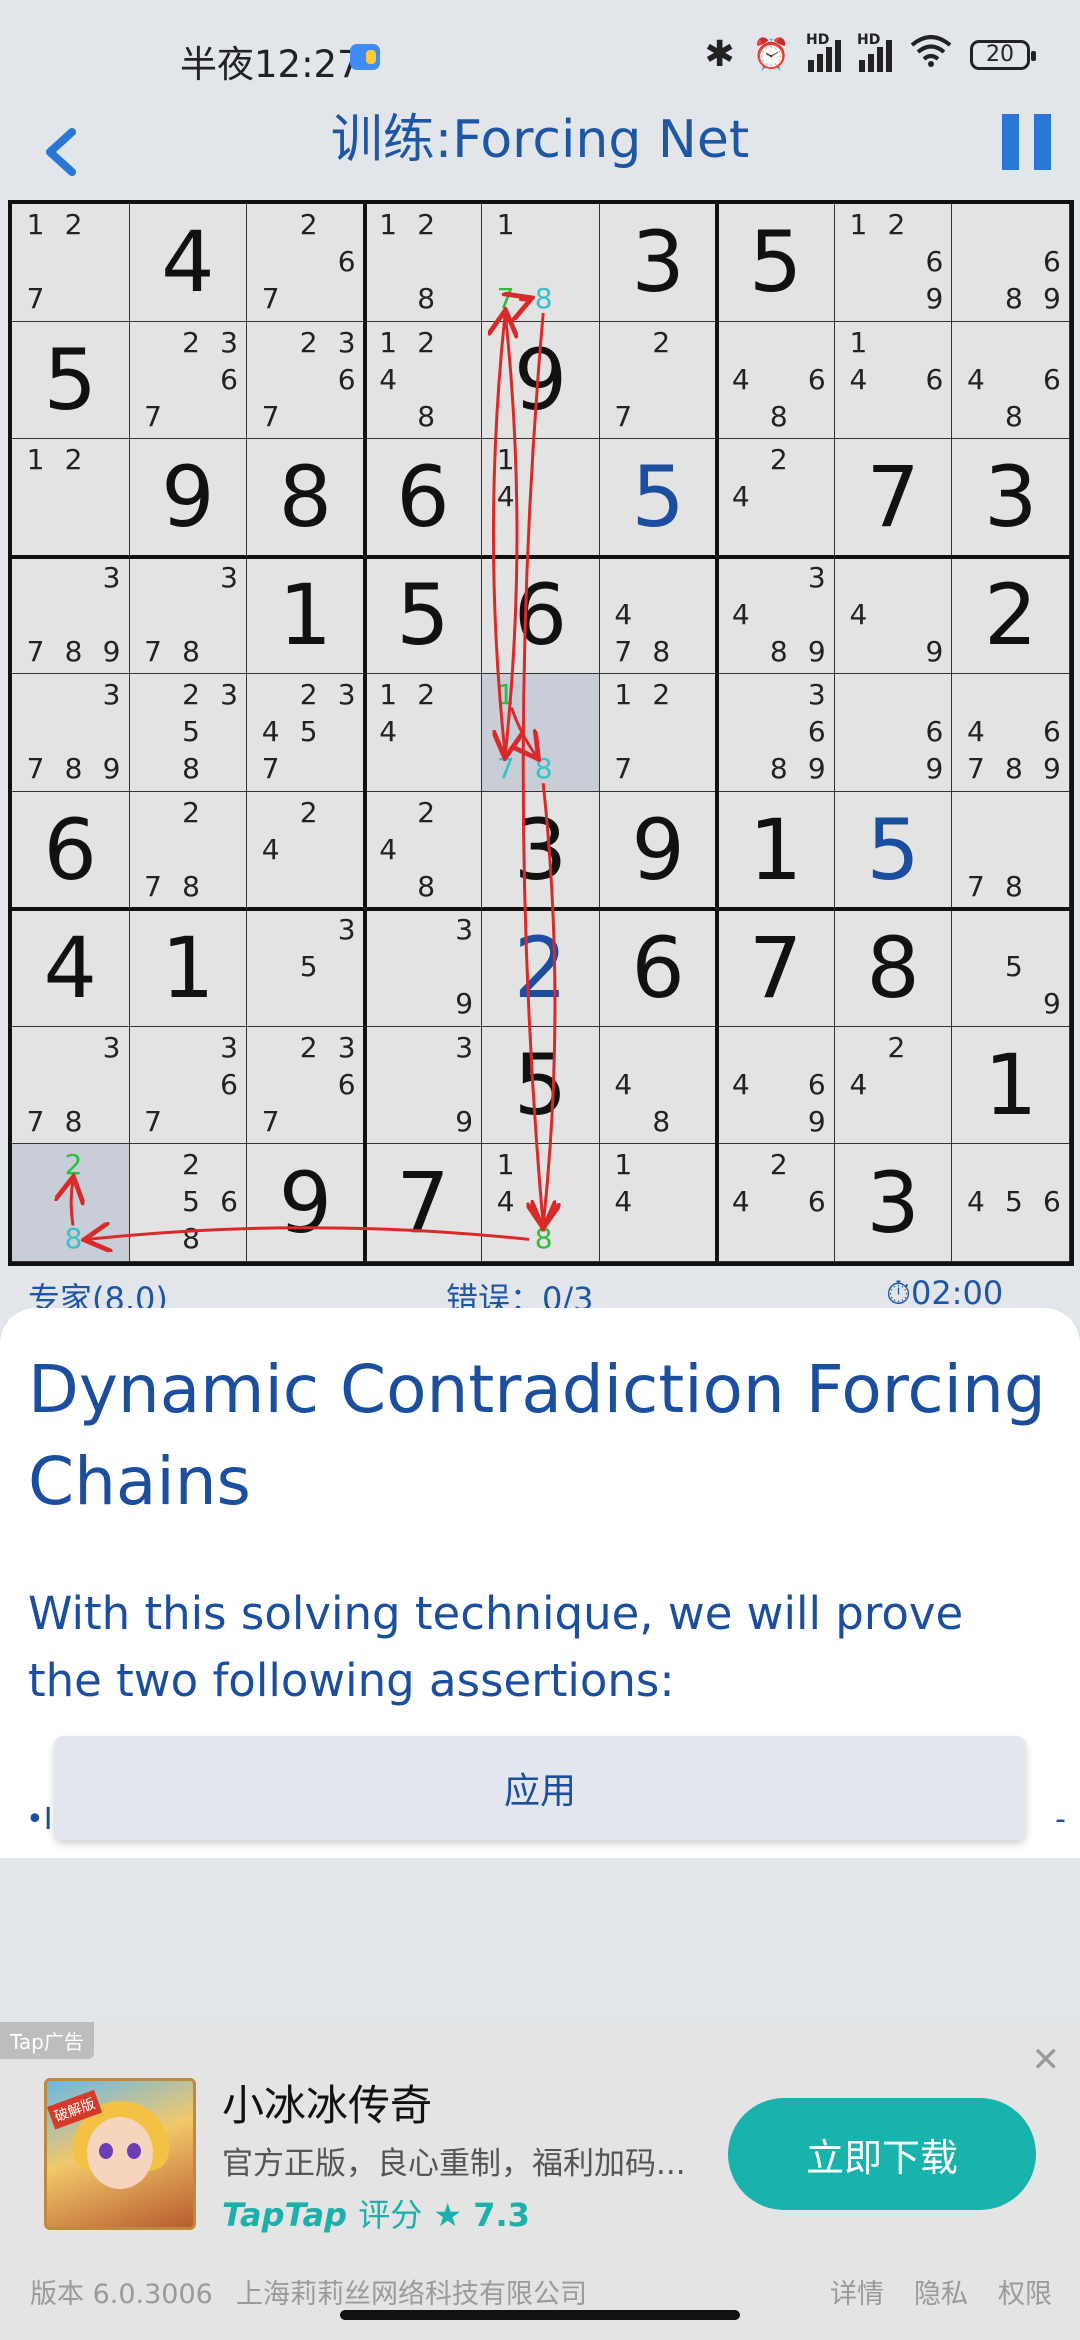 The width and height of the screenshot is (1080, 2340). I want to click on sudoku-cell: 2568, so click(188, 1203).